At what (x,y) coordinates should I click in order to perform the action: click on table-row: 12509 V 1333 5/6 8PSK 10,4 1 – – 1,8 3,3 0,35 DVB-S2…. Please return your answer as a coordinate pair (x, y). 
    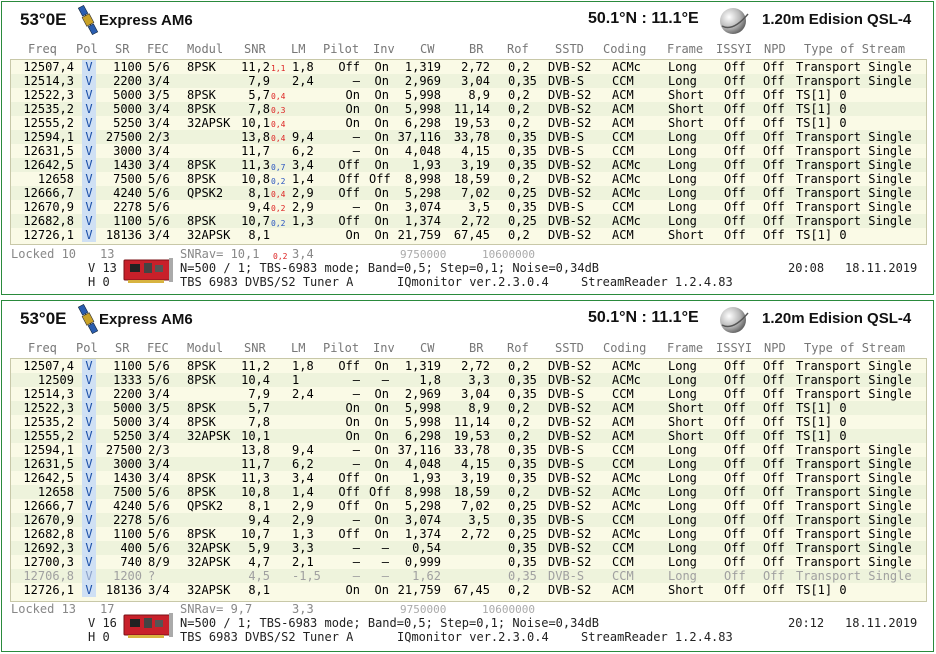
    Looking at the image, I should click on (468, 380).